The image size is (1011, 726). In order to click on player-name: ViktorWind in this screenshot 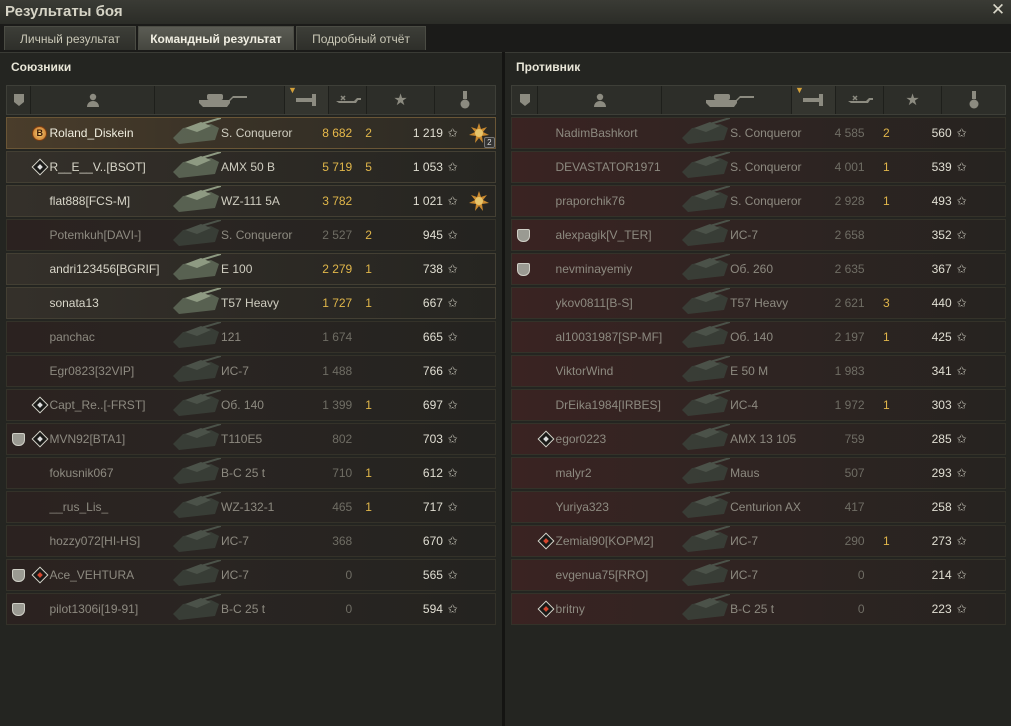, I will do `click(584, 371)`.